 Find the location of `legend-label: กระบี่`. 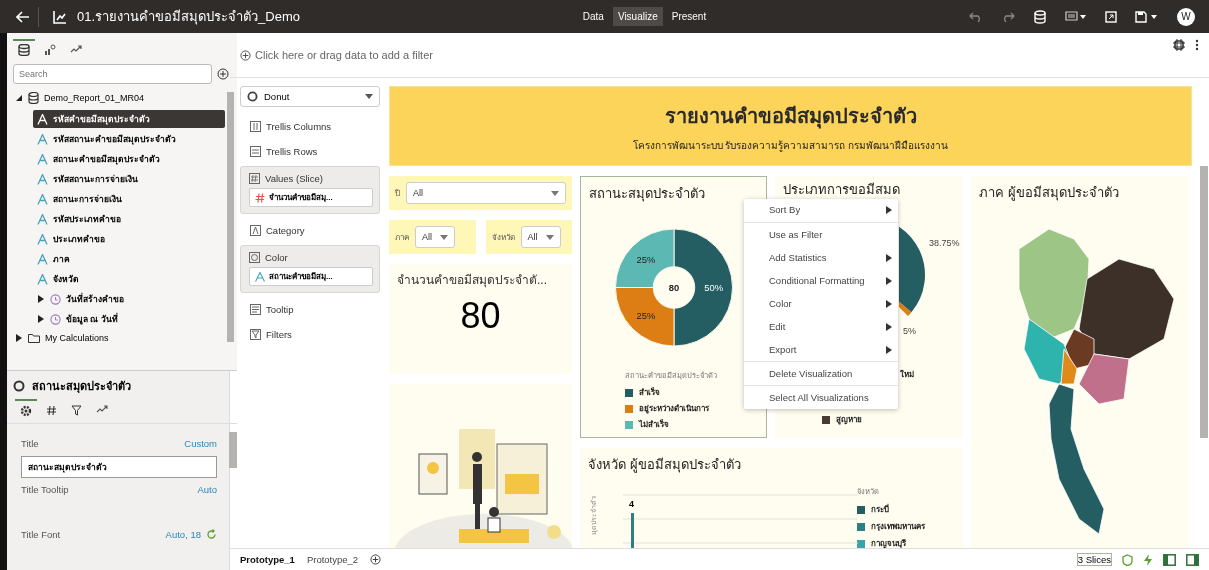

legend-label: กระบี่ is located at coordinates (880, 509).